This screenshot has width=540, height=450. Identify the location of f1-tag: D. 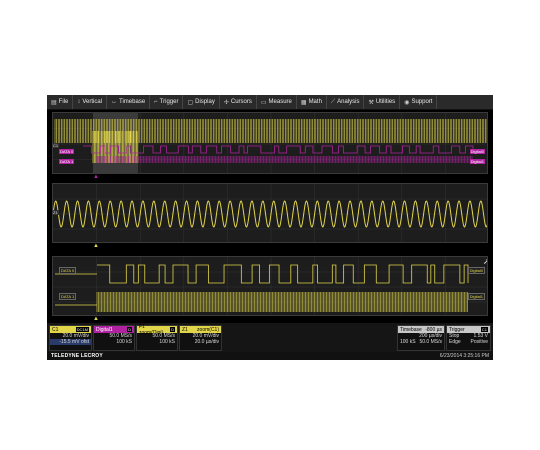
(172, 329).